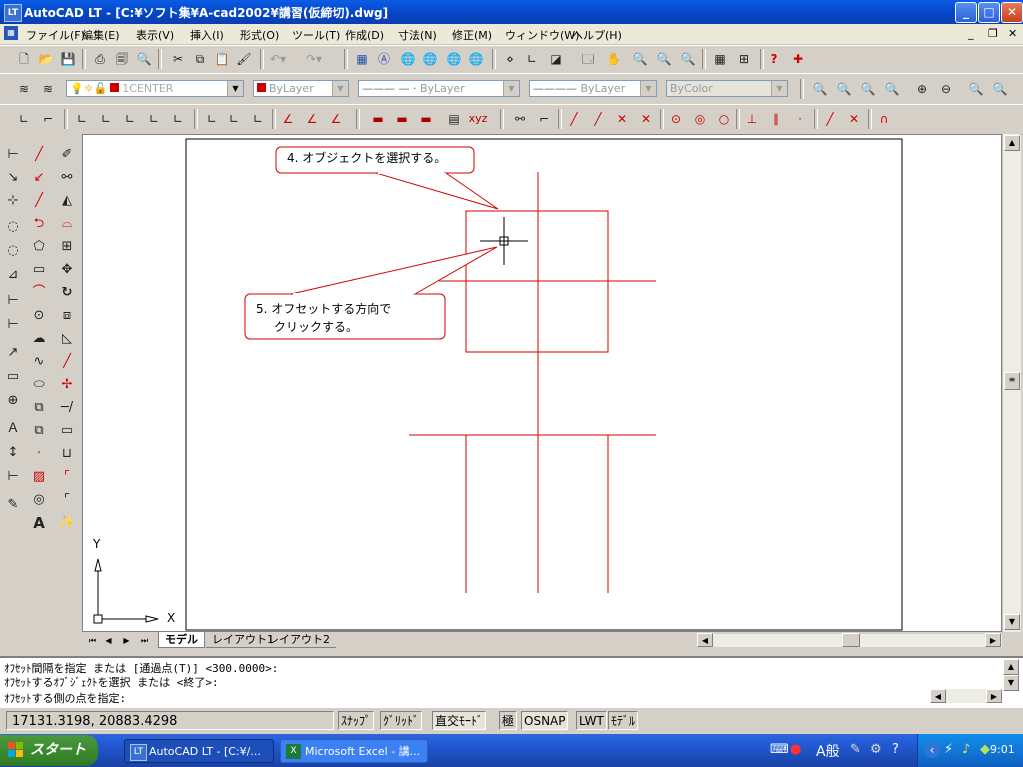 The image size is (1023, 767). Describe the element at coordinates (39, 339) in the screenshot. I see `revision-cloud-icon: ☁` at that location.